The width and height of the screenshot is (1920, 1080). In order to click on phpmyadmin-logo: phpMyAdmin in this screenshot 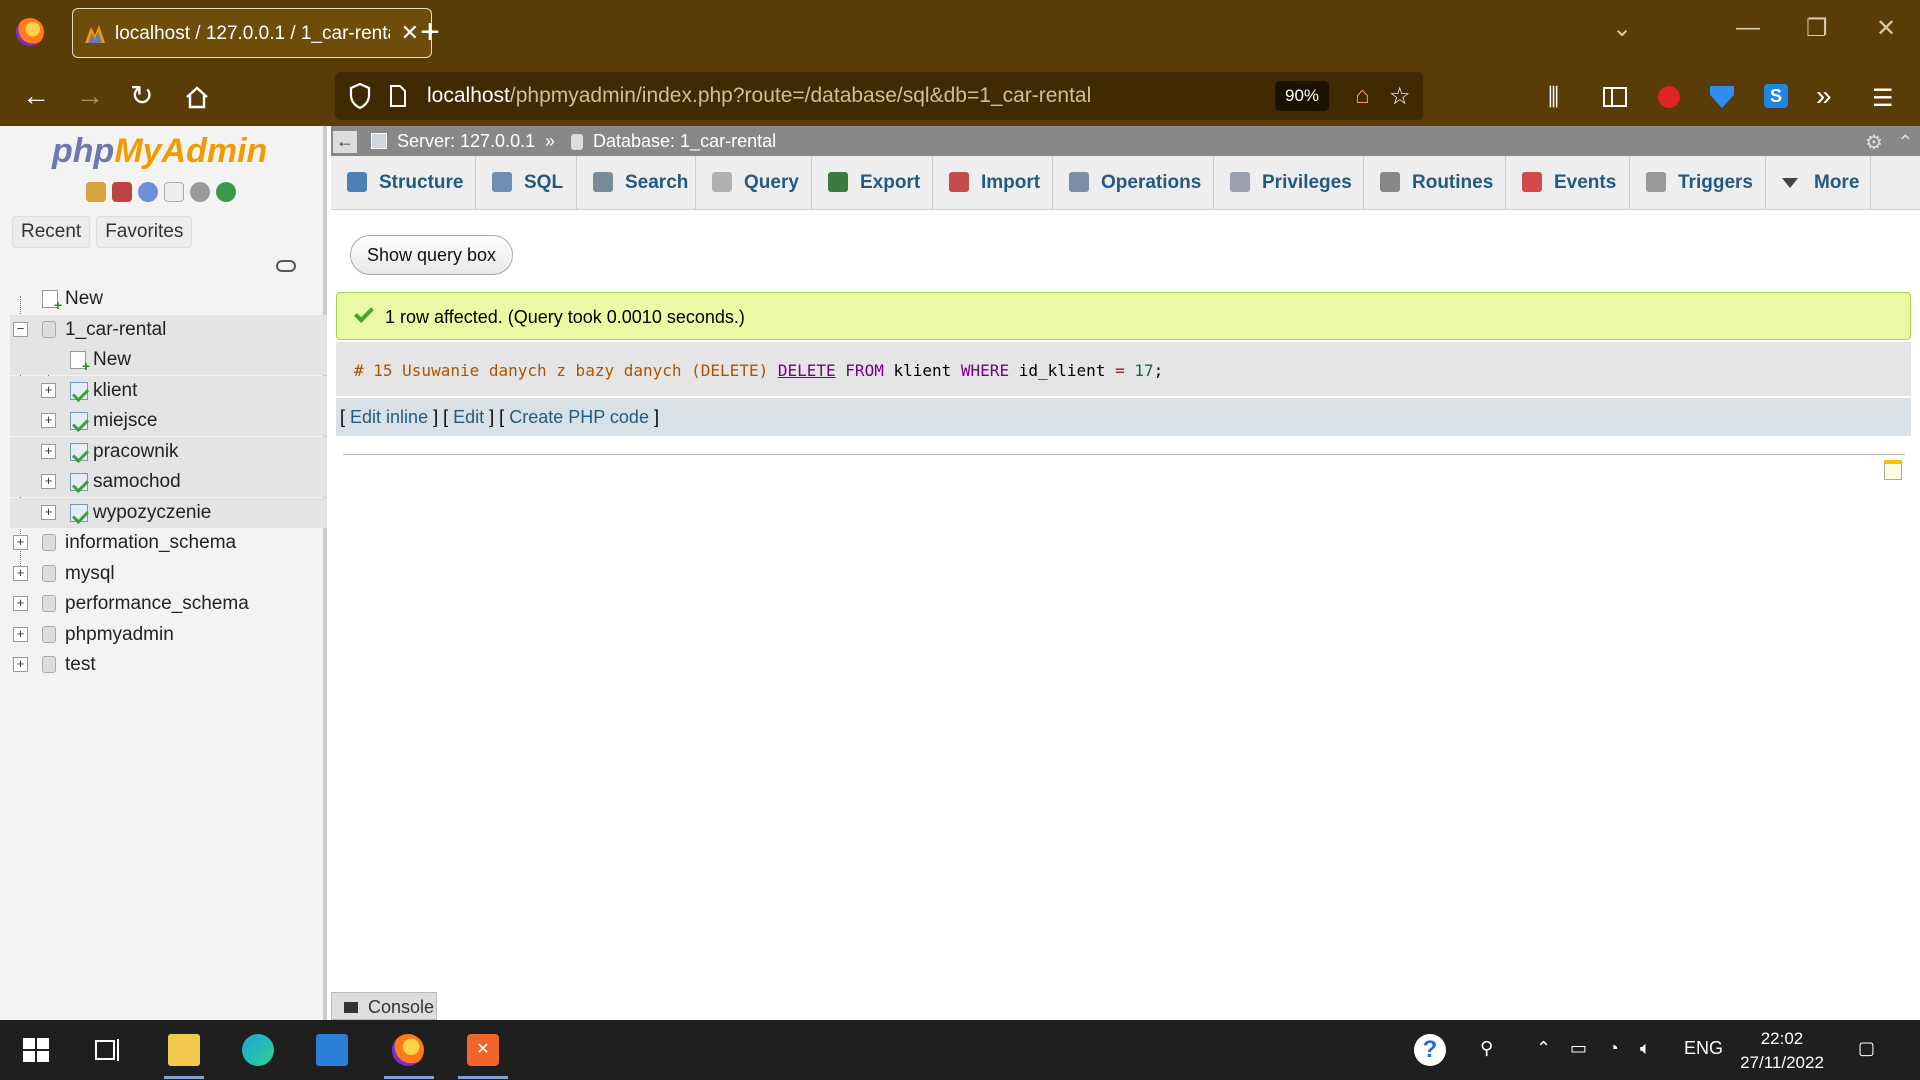, I will do `click(159, 151)`.